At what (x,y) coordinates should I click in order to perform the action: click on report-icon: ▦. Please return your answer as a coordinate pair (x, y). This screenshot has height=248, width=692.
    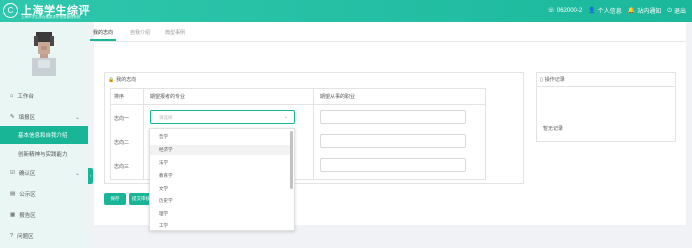
    Looking at the image, I should click on (13, 215).